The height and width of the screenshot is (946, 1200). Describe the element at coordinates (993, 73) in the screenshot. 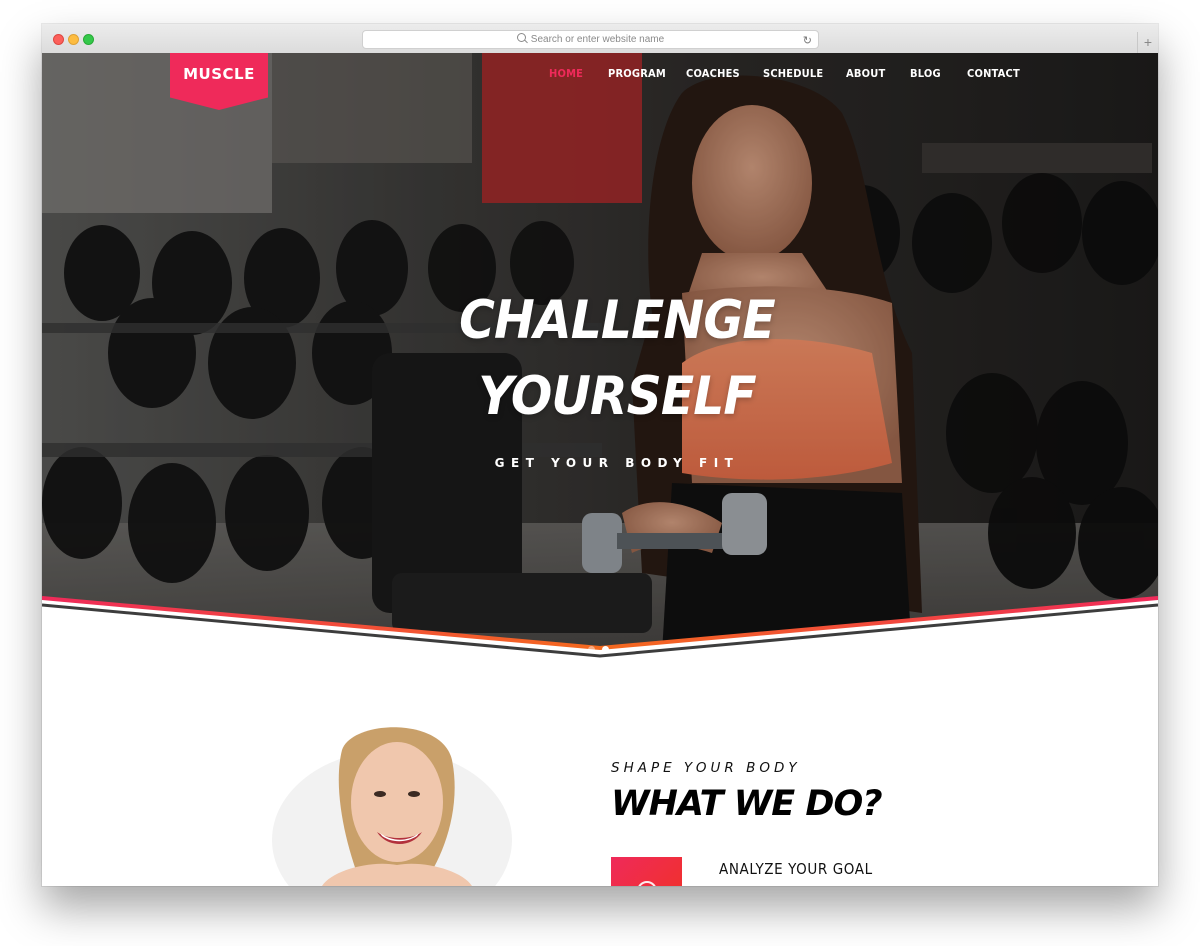

I see `nav-item-contact: CONTACT` at that location.